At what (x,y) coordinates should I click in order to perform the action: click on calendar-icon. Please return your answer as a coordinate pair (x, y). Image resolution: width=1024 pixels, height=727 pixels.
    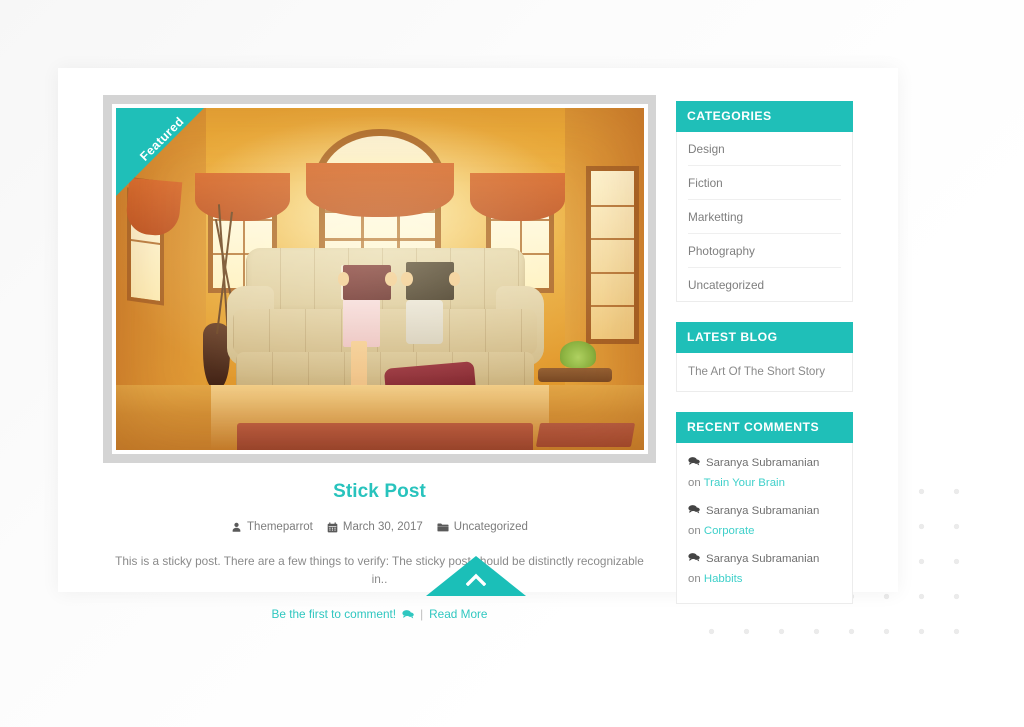
    Looking at the image, I should click on (332, 527).